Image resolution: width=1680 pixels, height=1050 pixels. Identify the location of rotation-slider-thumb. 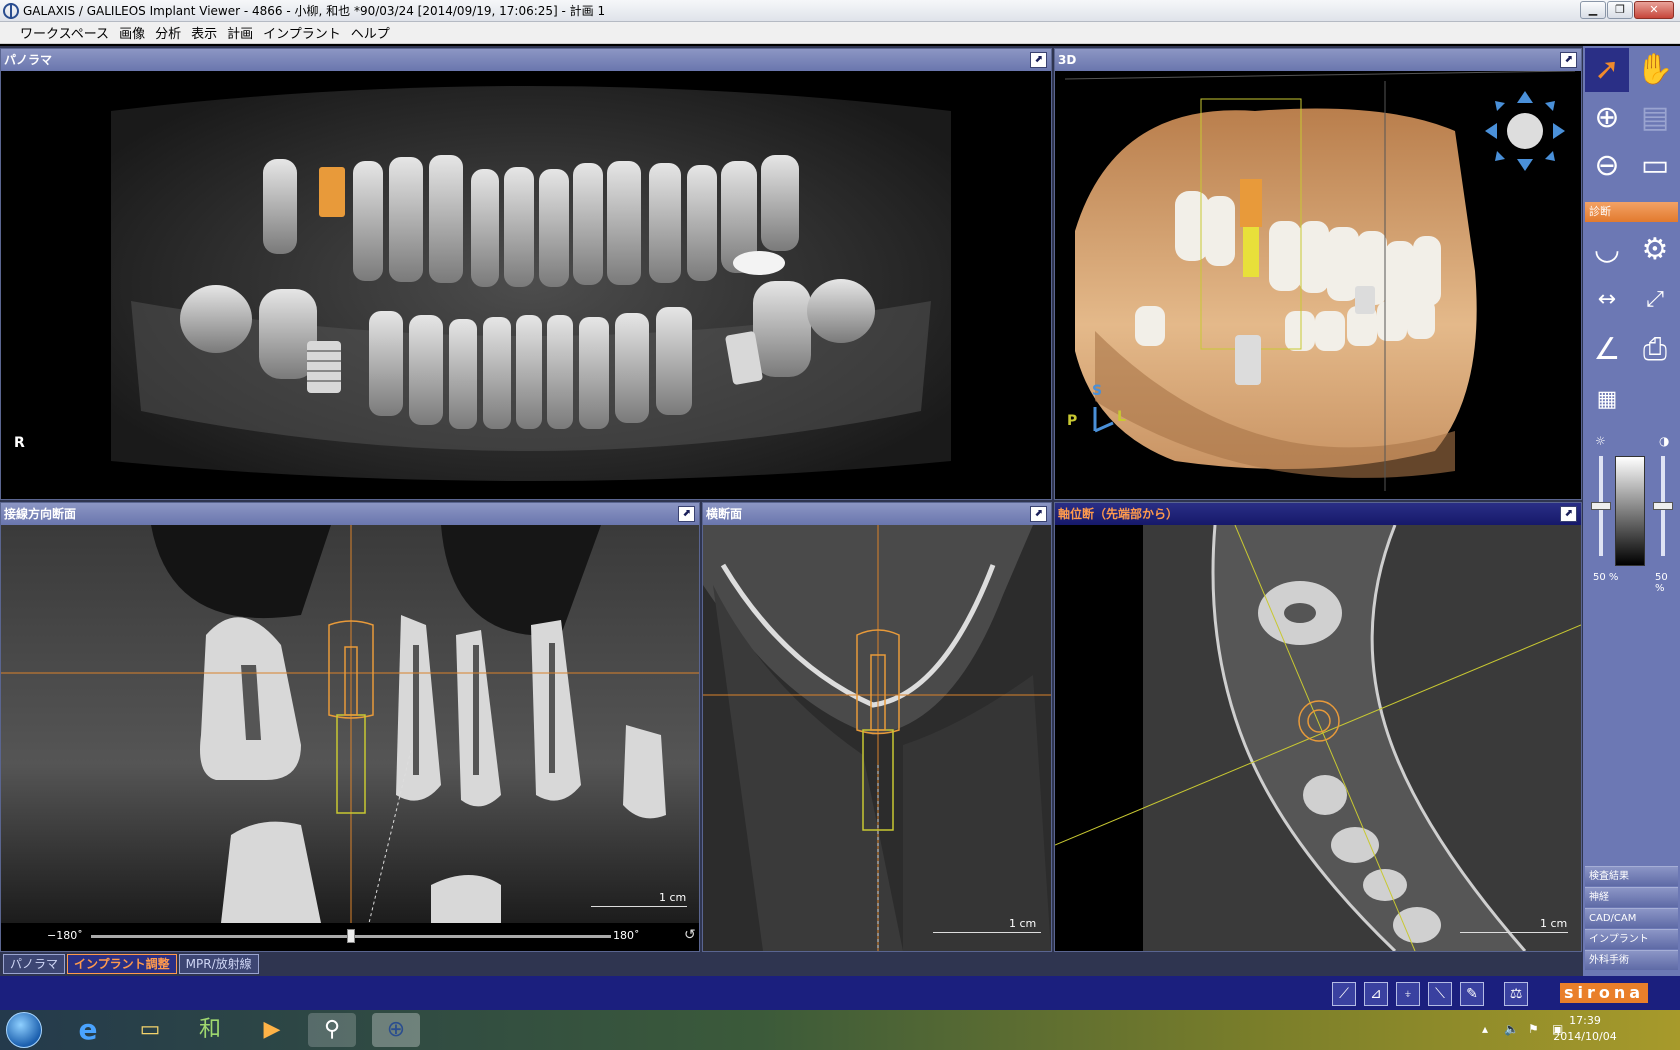
(351, 936).